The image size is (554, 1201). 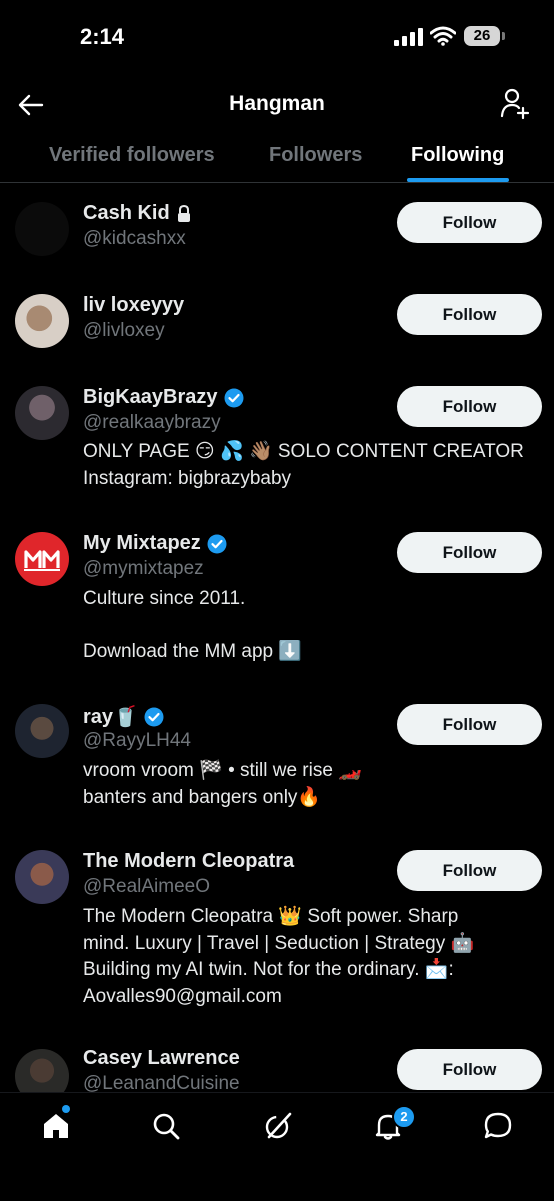 I want to click on user-name: Cash Kid, so click(x=126, y=213).